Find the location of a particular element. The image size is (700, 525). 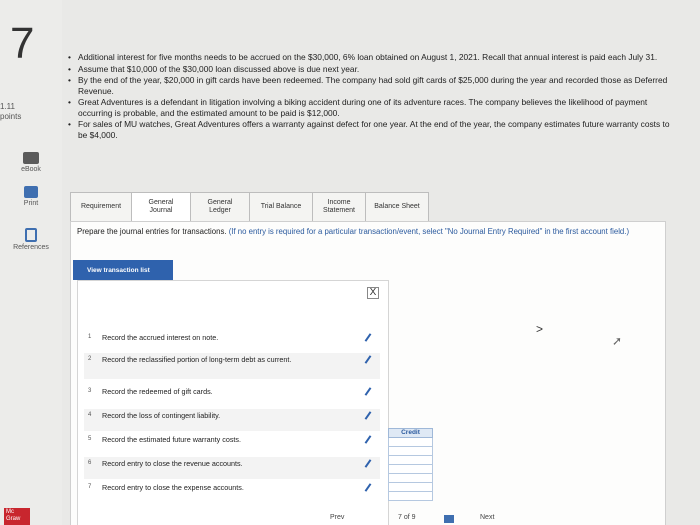

transaction-label: Record the loss of contingent liability. is located at coordinates (161, 415).